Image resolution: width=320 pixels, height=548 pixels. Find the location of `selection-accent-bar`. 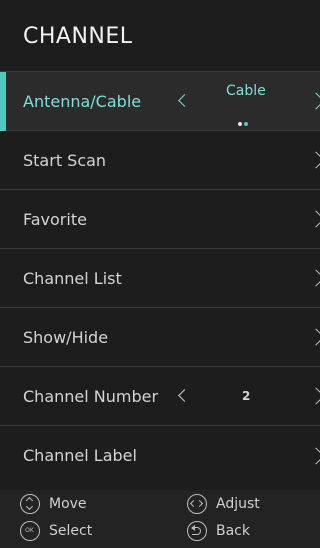

selection-accent-bar is located at coordinates (3, 101).